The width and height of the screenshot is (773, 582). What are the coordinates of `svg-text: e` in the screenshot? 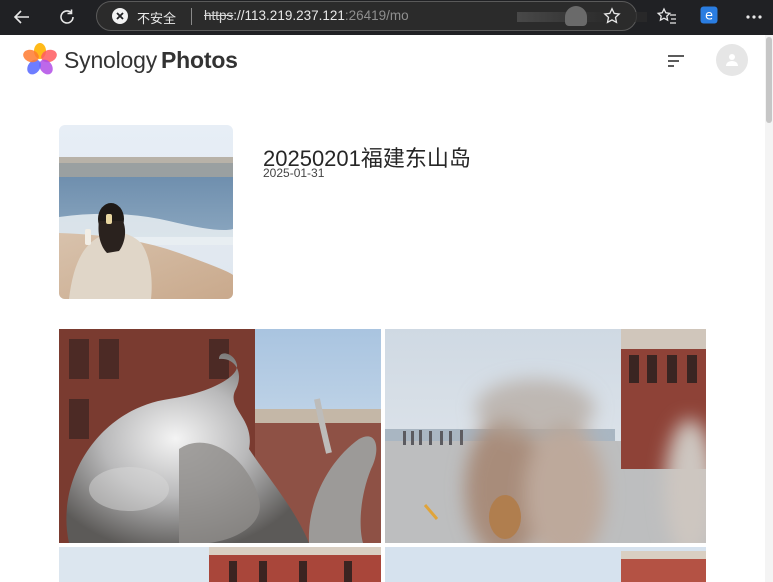 It's located at (709, 16).